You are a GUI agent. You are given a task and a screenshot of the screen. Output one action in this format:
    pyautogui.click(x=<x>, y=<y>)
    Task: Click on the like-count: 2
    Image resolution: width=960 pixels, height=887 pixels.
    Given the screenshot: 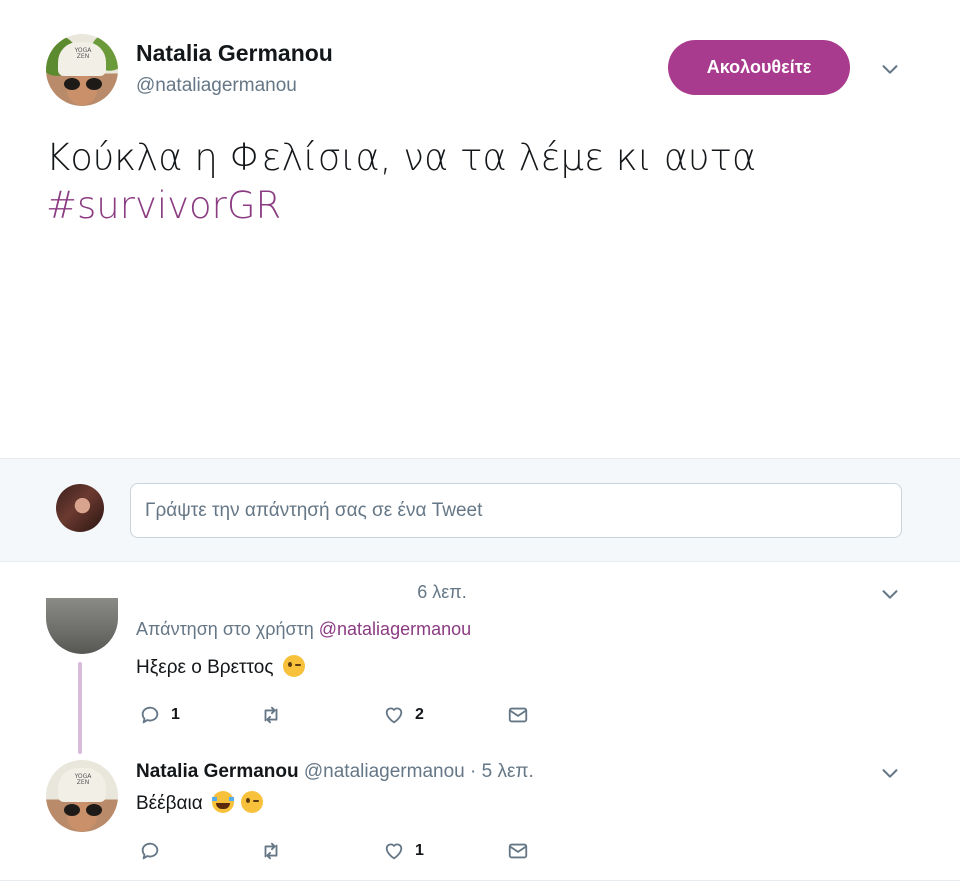 What is the action you would take?
    pyautogui.click(x=419, y=714)
    